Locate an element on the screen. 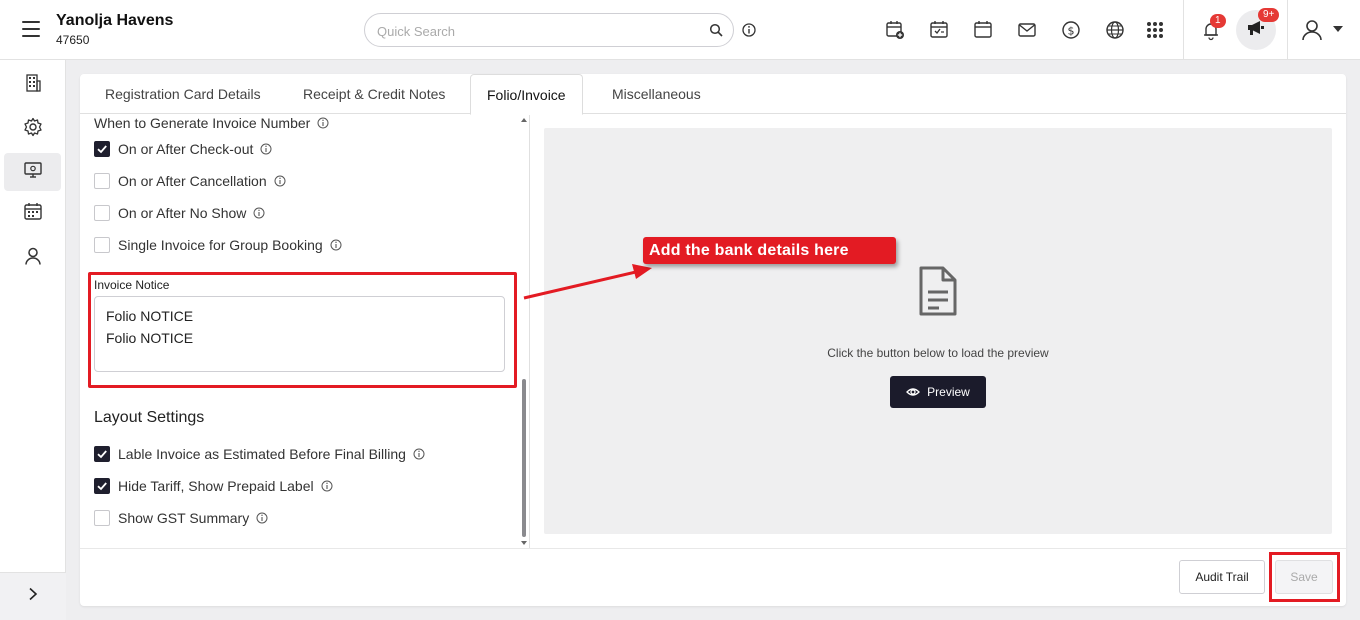 The image size is (1360, 620). preview-button: Preview is located at coordinates (938, 392).